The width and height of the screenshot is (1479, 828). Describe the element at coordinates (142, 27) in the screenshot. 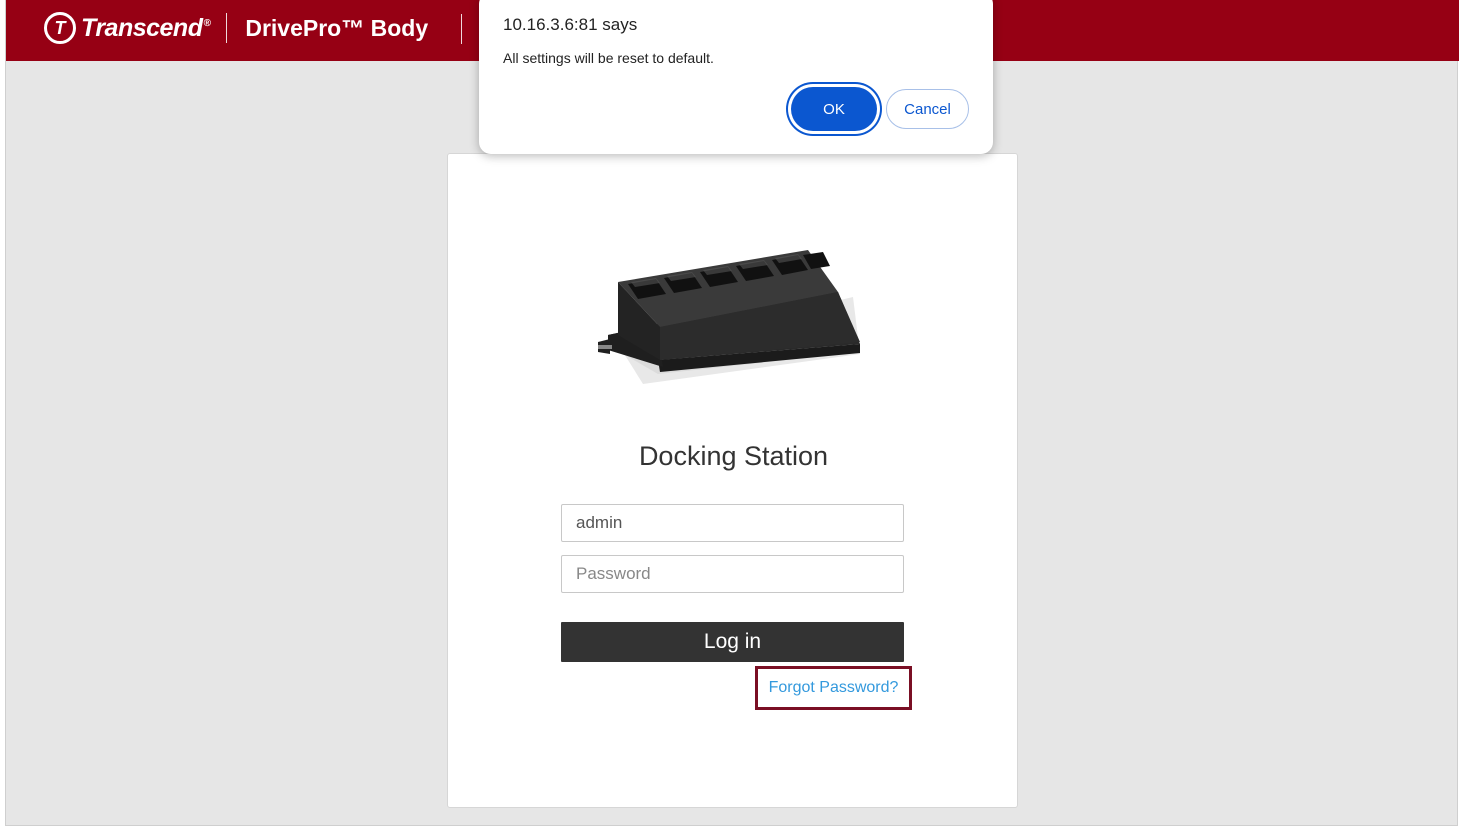

I see `brand-name-text: Transcend` at that location.